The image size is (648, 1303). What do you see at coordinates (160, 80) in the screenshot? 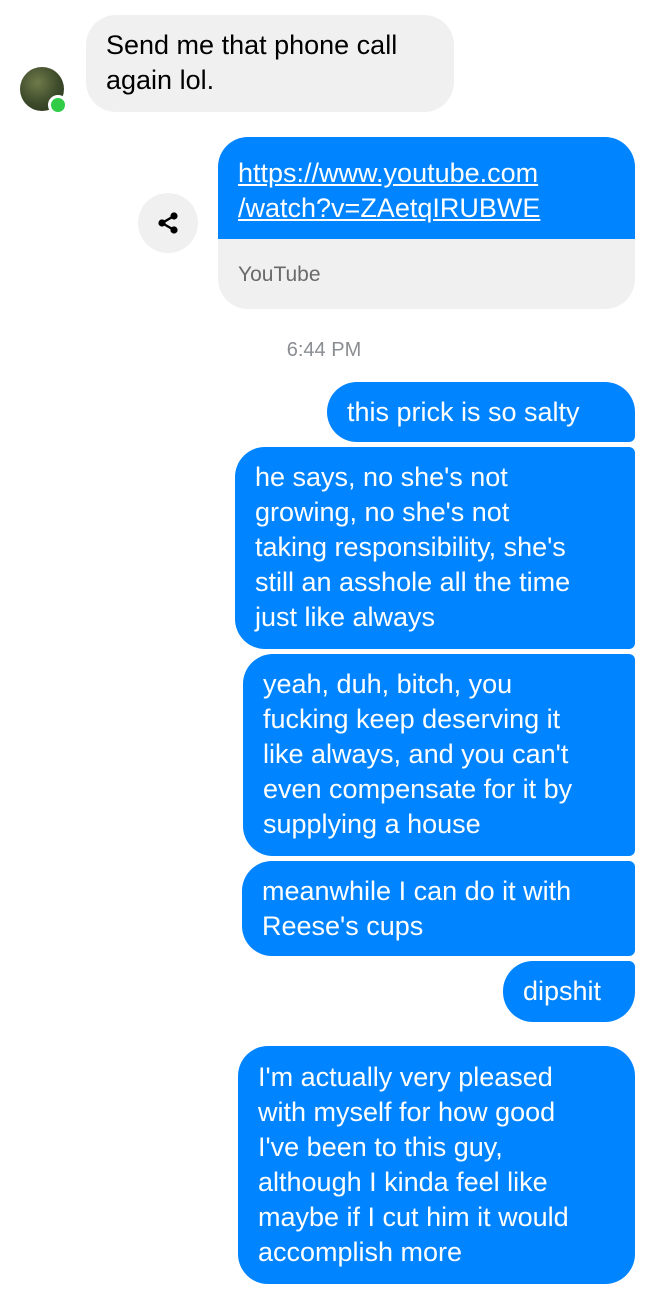
I see `message-line: again lol.` at bounding box center [160, 80].